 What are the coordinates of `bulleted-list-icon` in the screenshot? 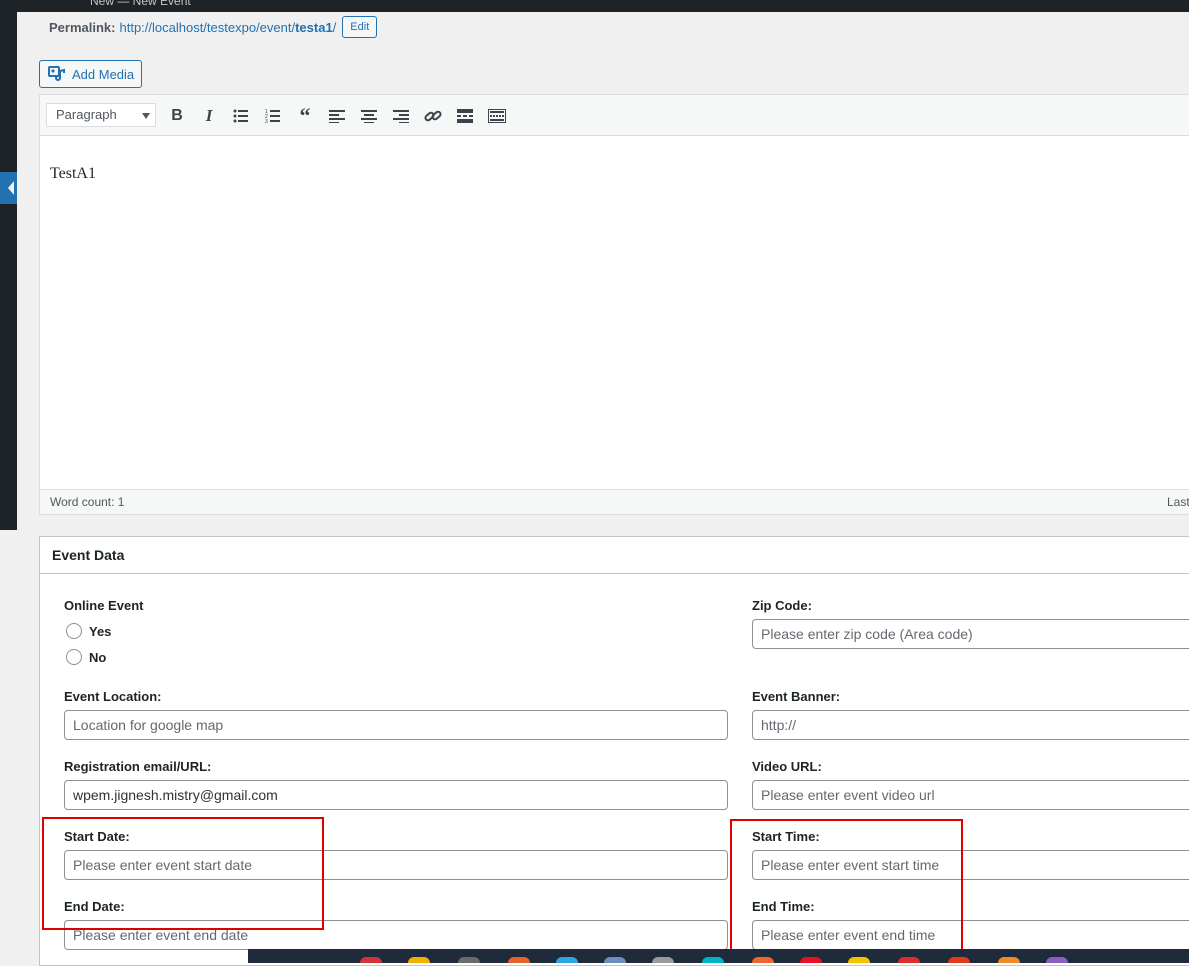 It's located at (241, 116).